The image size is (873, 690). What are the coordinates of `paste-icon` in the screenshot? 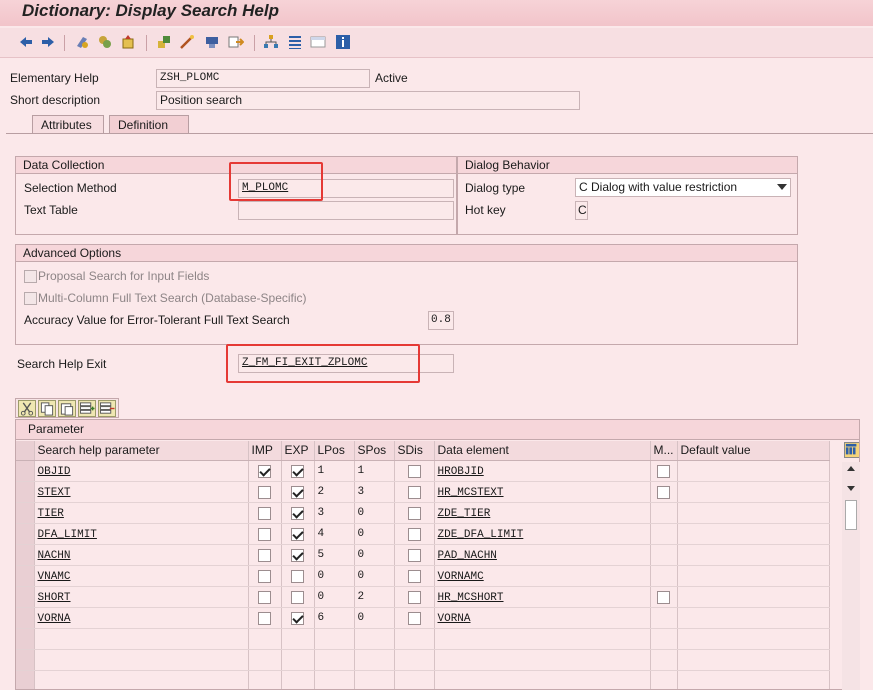 It's located at (67, 408).